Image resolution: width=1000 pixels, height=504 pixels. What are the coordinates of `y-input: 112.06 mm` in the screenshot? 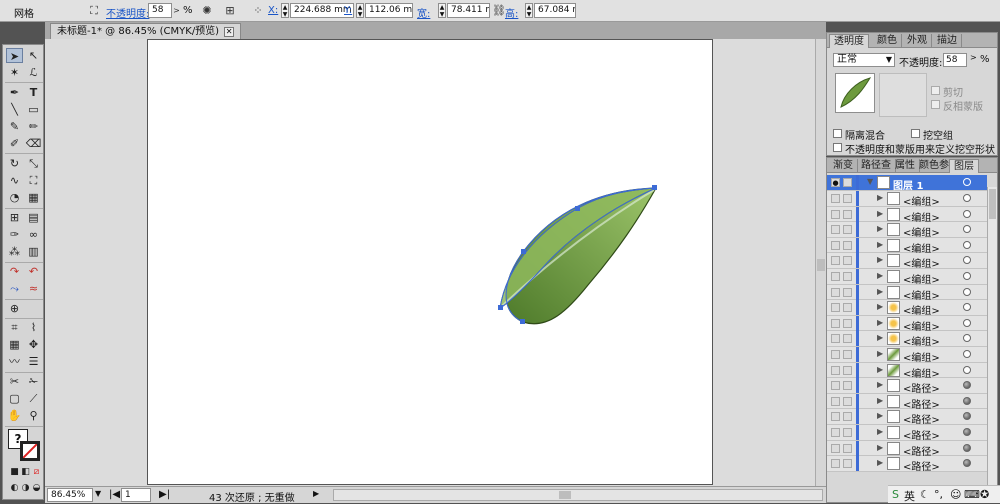 It's located at (389, 10).